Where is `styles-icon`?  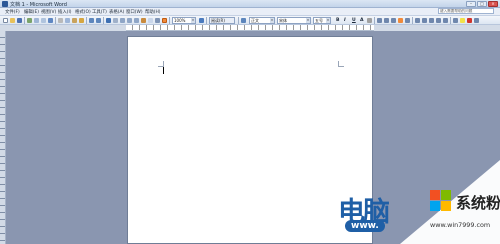
styles-icon is located at coordinates (243, 20).